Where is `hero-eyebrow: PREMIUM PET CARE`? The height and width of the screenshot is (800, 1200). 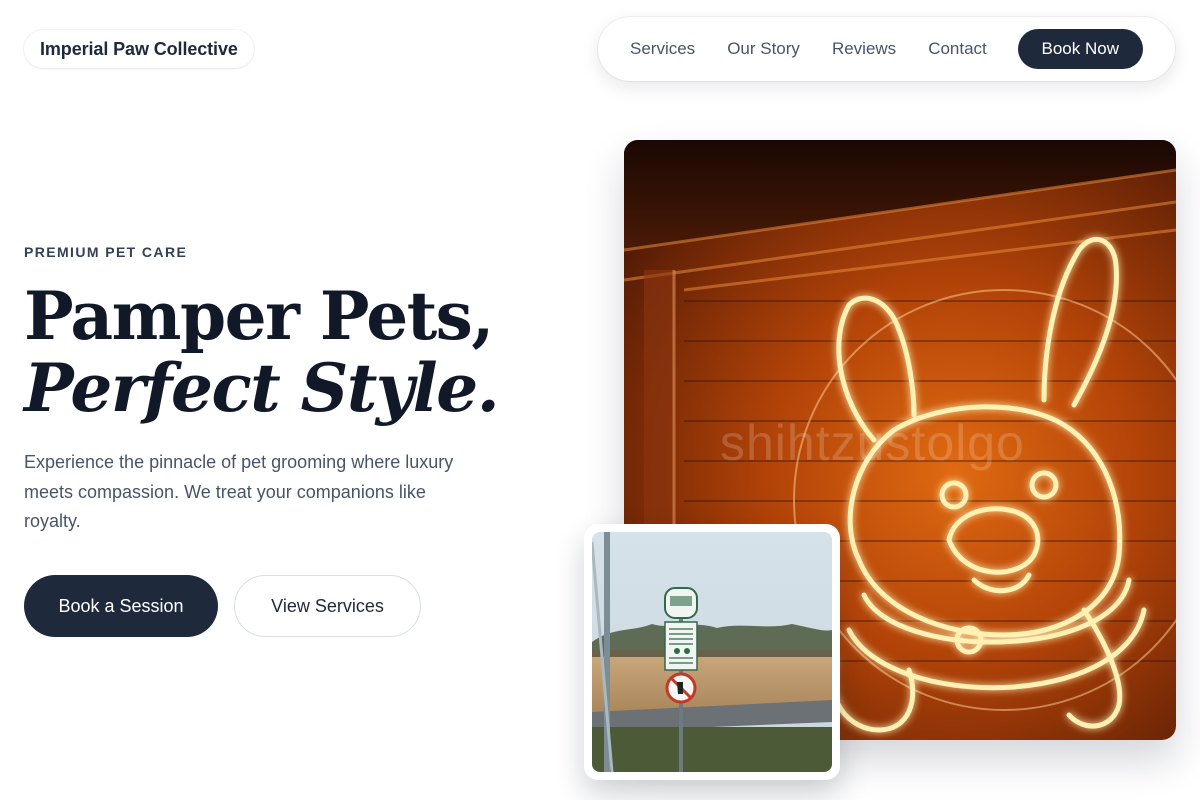
hero-eyebrow: PREMIUM PET CARE is located at coordinates (106, 252).